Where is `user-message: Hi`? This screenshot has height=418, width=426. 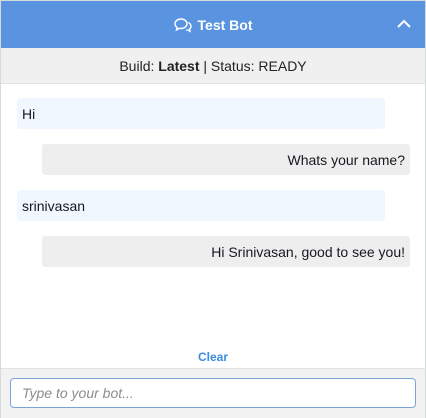 user-message: Hi is located at coordinates (201, 113).